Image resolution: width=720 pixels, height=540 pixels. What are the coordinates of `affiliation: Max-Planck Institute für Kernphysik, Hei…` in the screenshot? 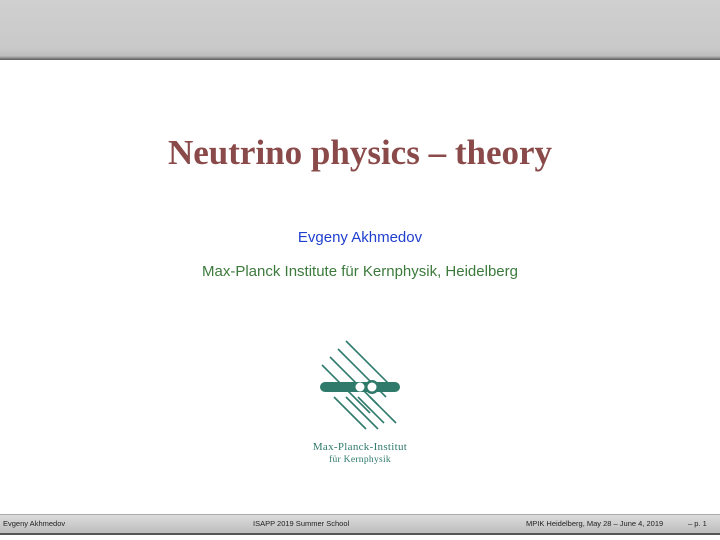 It's located at (360, 271).